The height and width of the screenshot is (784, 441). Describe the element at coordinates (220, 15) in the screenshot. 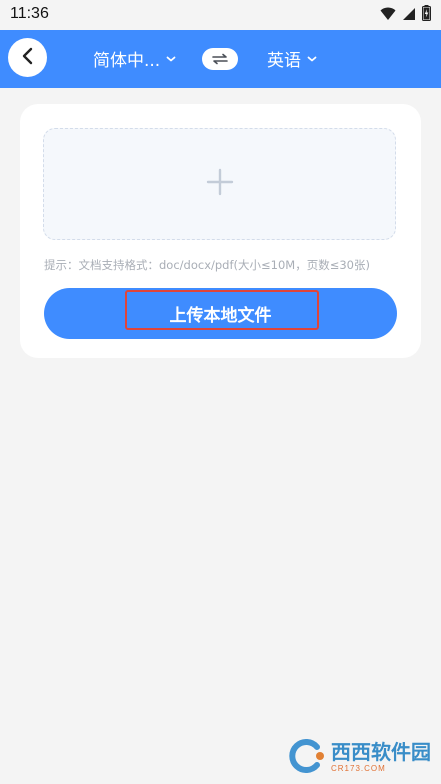

I see `status-bar: 11:36` at that location.